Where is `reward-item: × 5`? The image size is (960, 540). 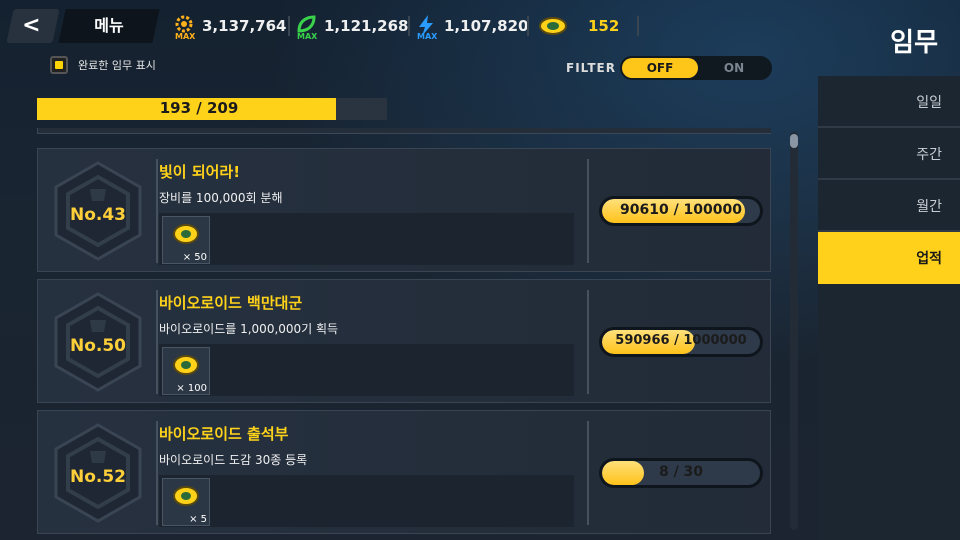 reward-item: × 5 is located at coordinates (186, 502).